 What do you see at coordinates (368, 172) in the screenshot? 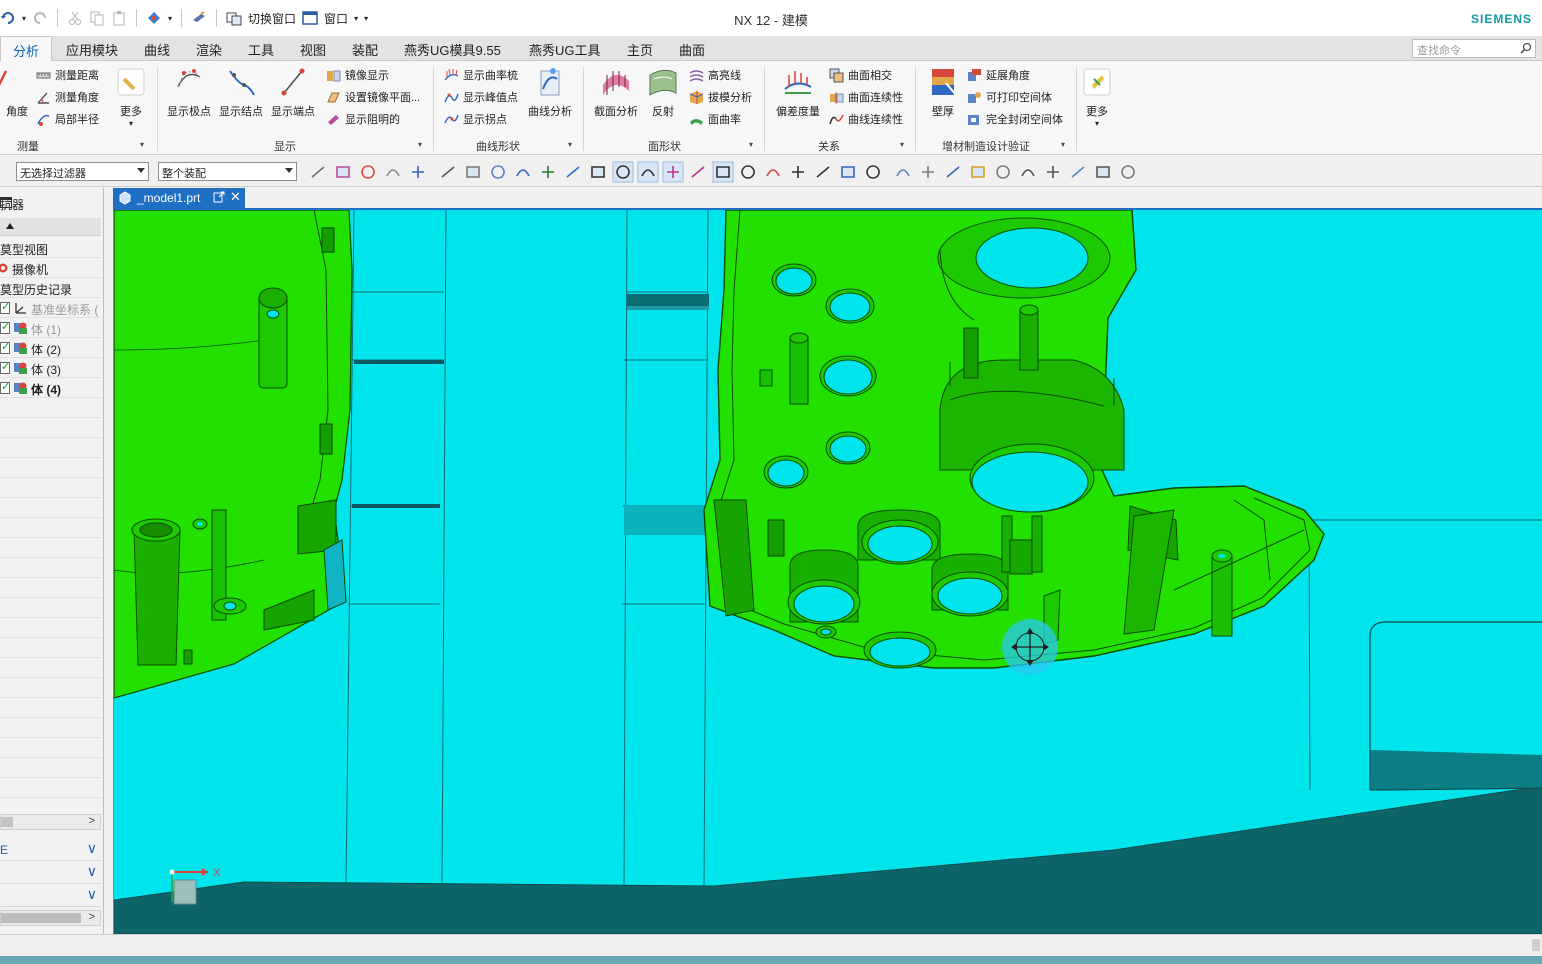
I see `select-feature-icon` at bounding box center [368, 172].